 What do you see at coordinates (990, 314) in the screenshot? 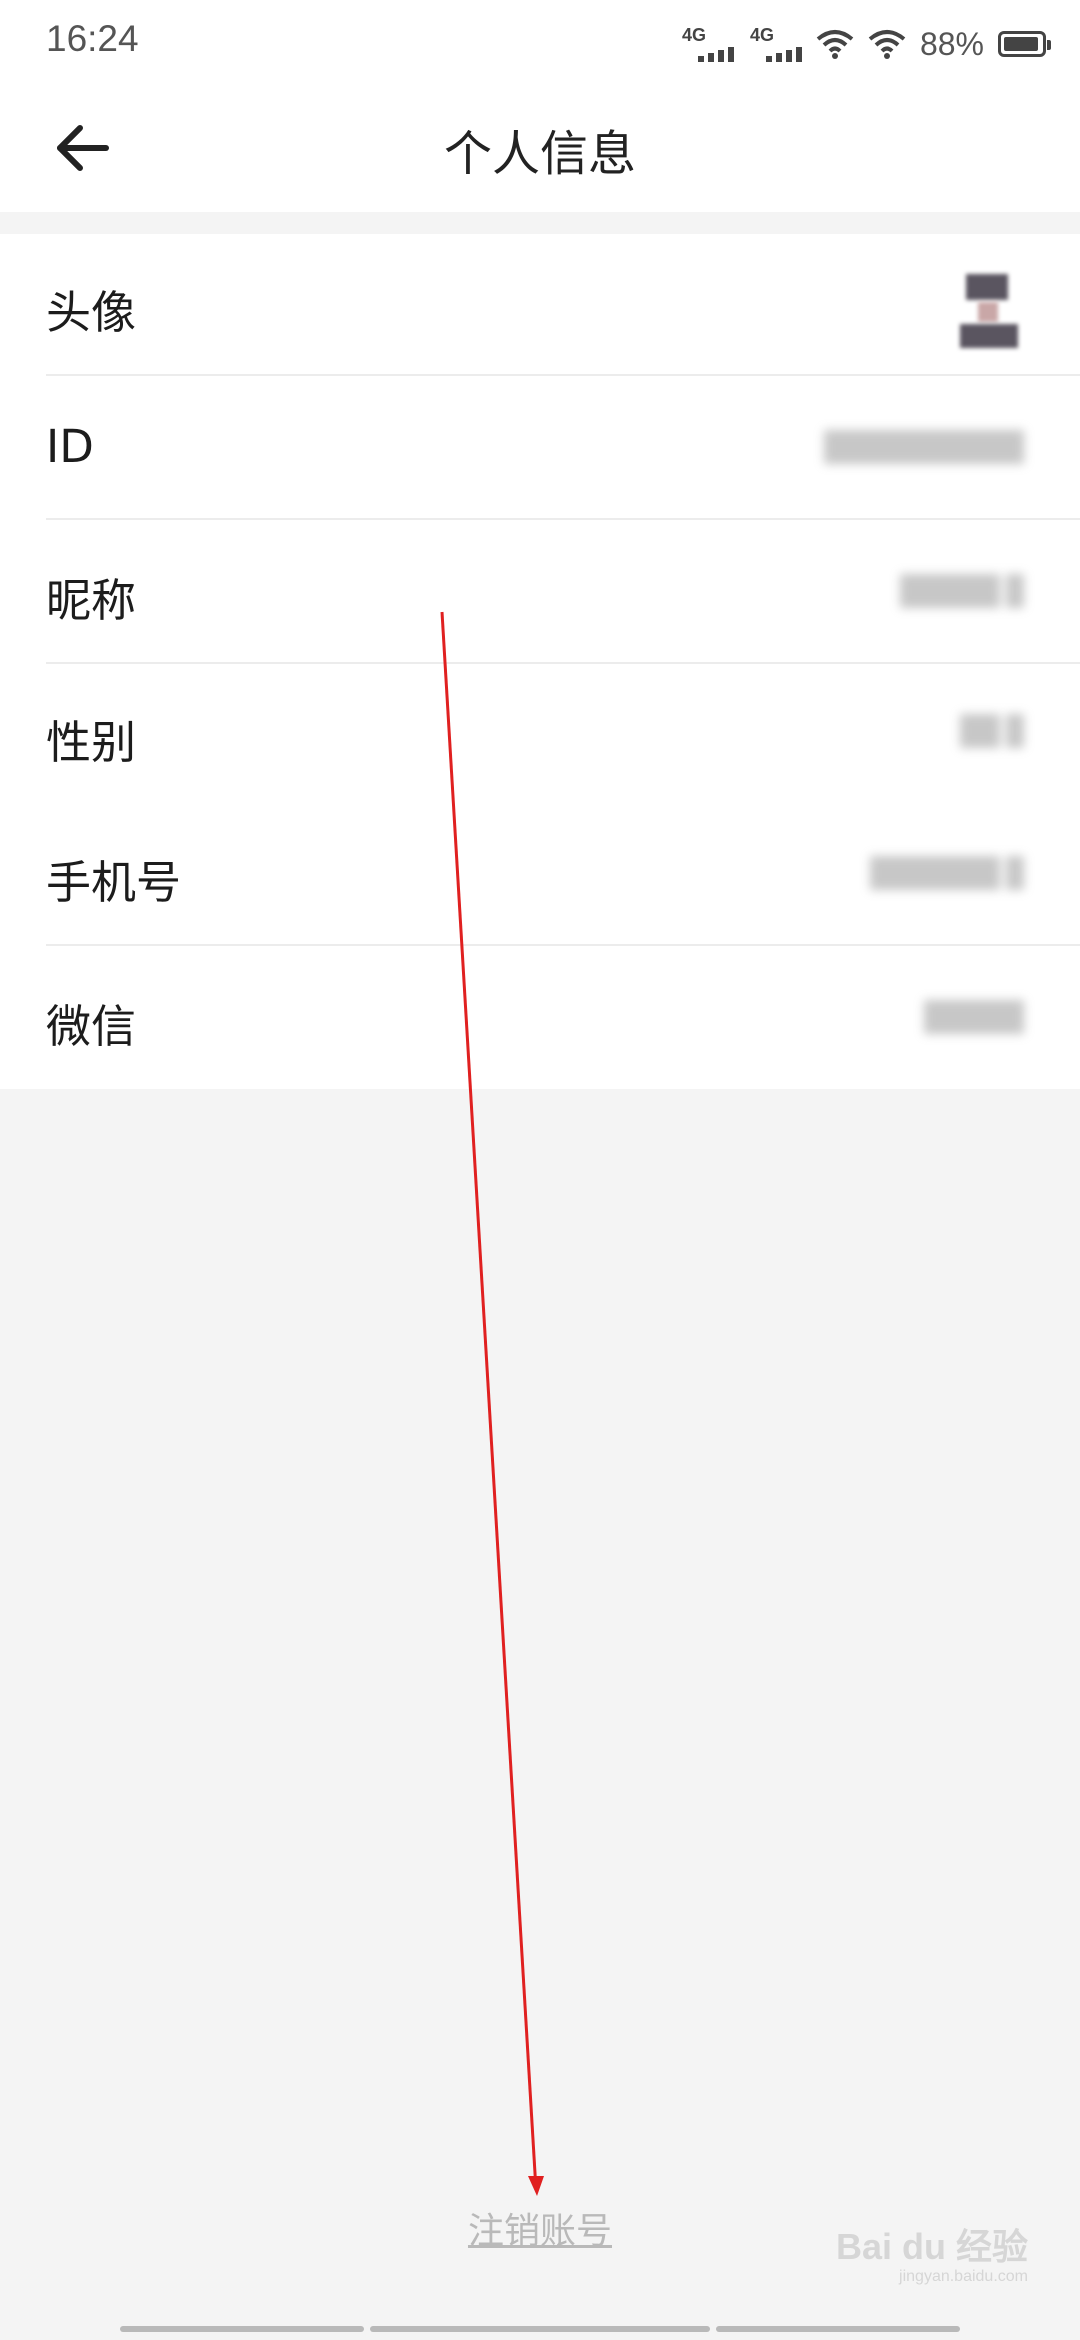
I see `avatar` at bounding box center [990, 314].